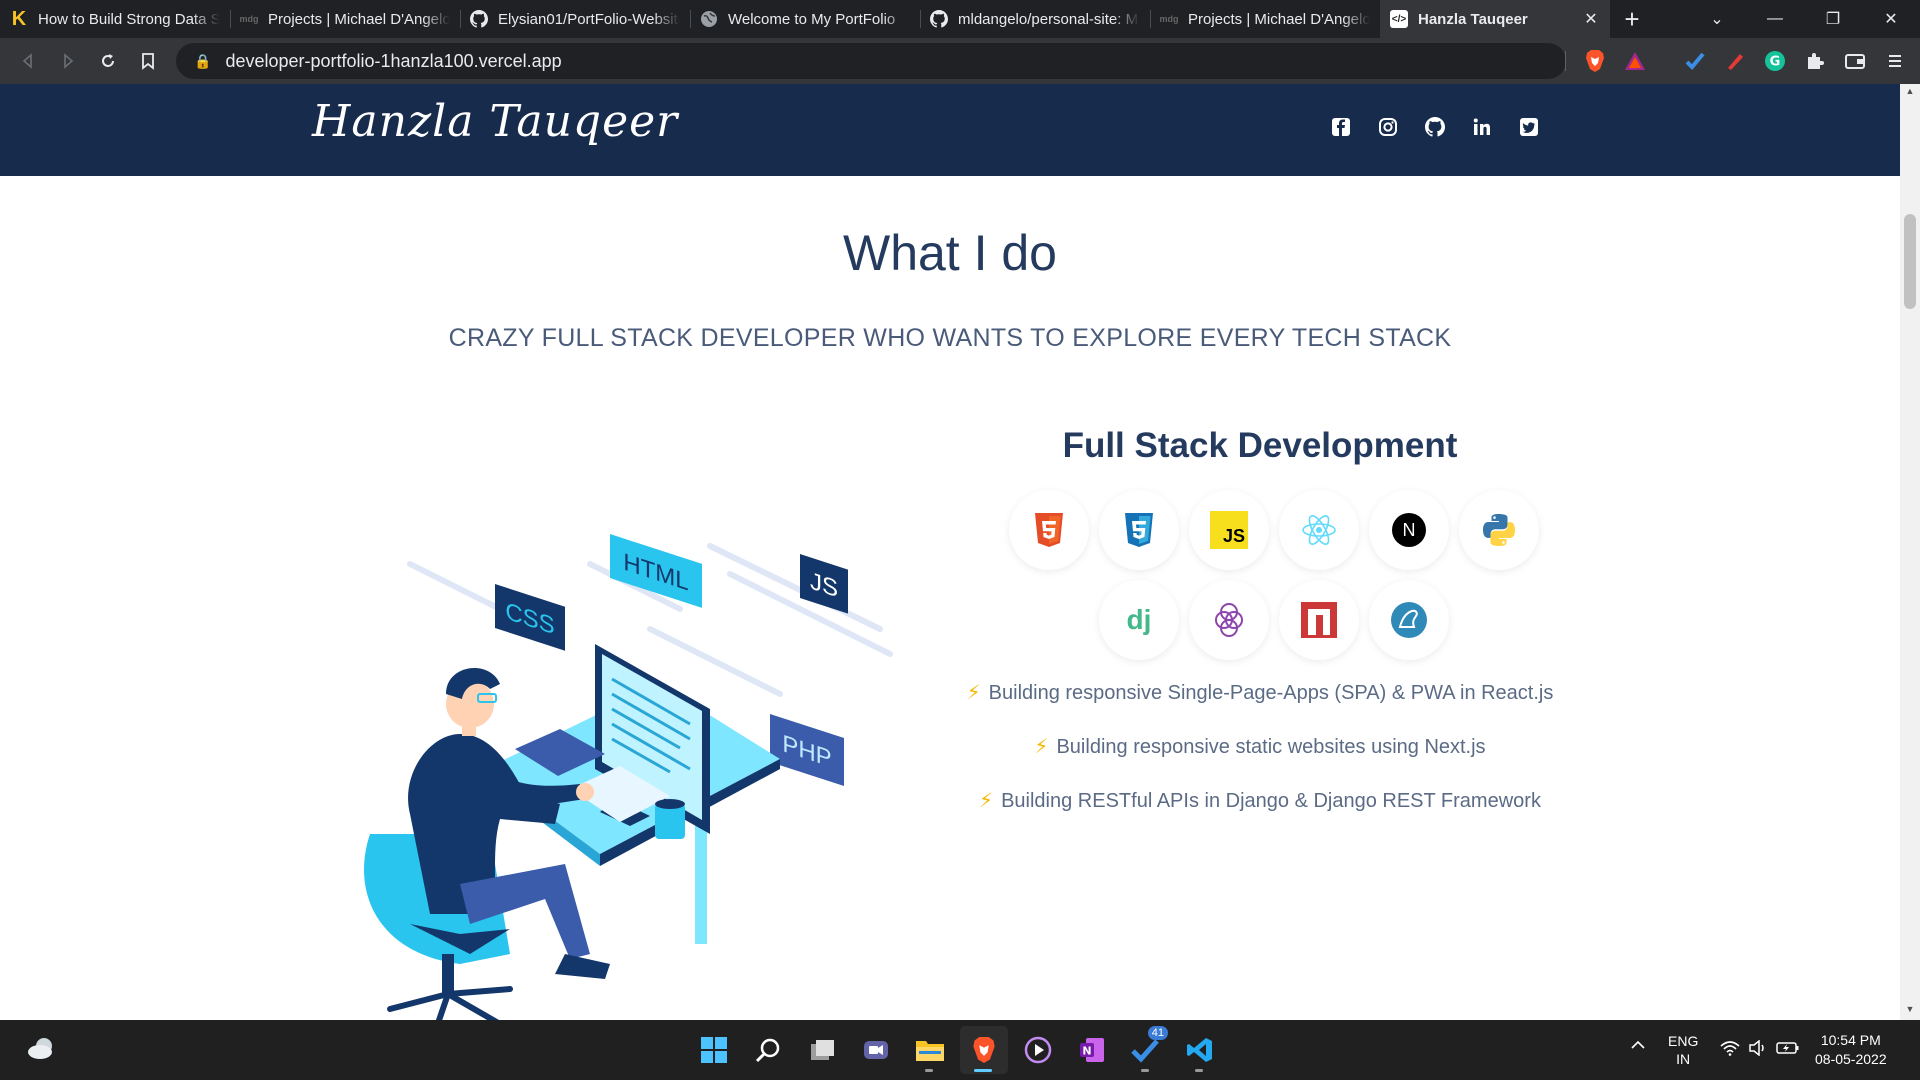 The width and height of the screenshot is (1920, 1080). I want to click on tab-1: mdg Projects | Michael D'Angelo, so click(345, 19).